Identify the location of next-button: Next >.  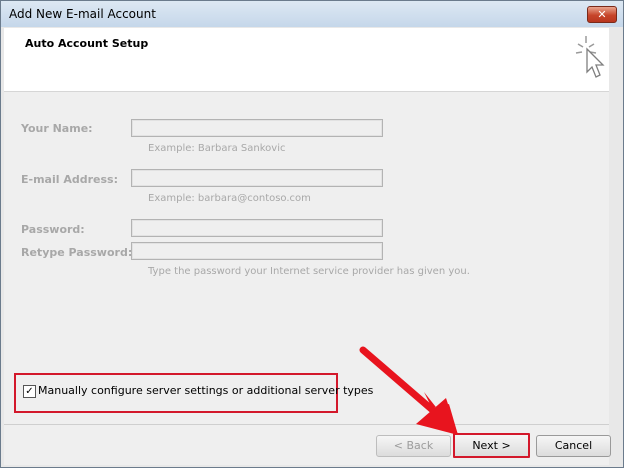
(491, 445).